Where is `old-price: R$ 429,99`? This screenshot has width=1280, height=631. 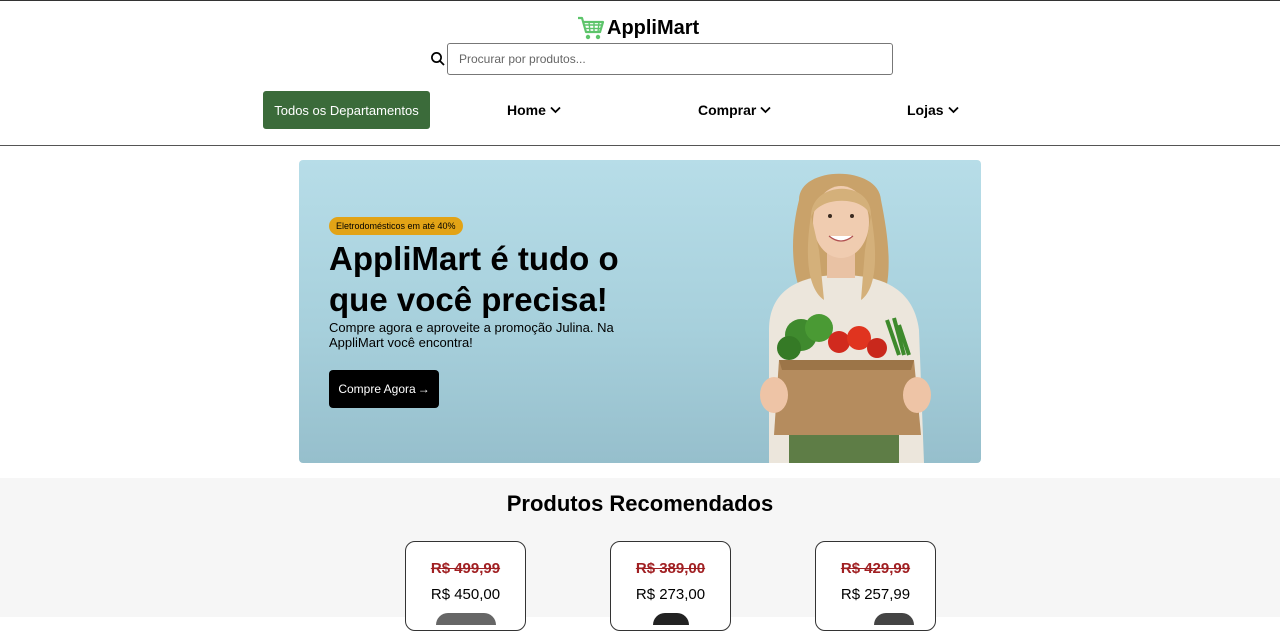
old-price: R$ 429,99 is located at coordinates (875, 568).